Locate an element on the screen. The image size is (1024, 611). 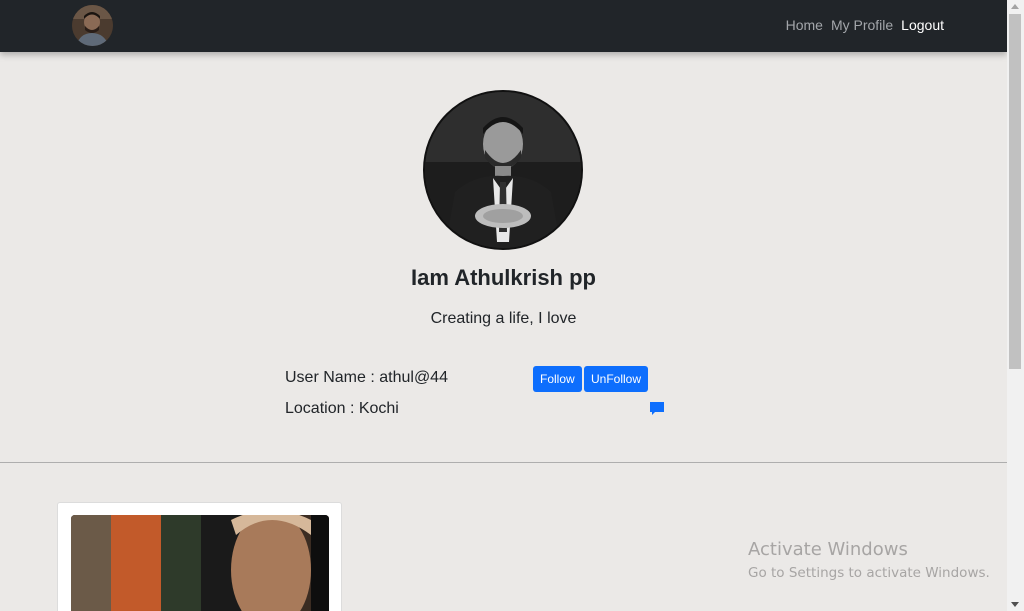
user-avatar-icon is located at coordinates (92, 25).